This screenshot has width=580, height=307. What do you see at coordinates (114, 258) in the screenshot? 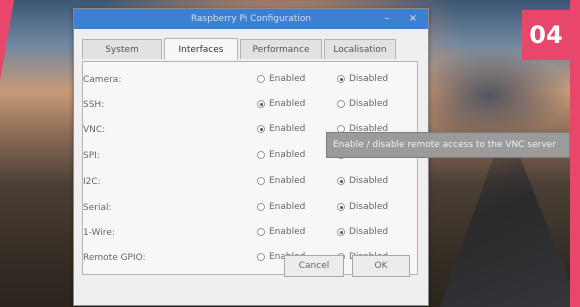
I see `row-label: Remote GPIO:` at bounding box center [114, 258].